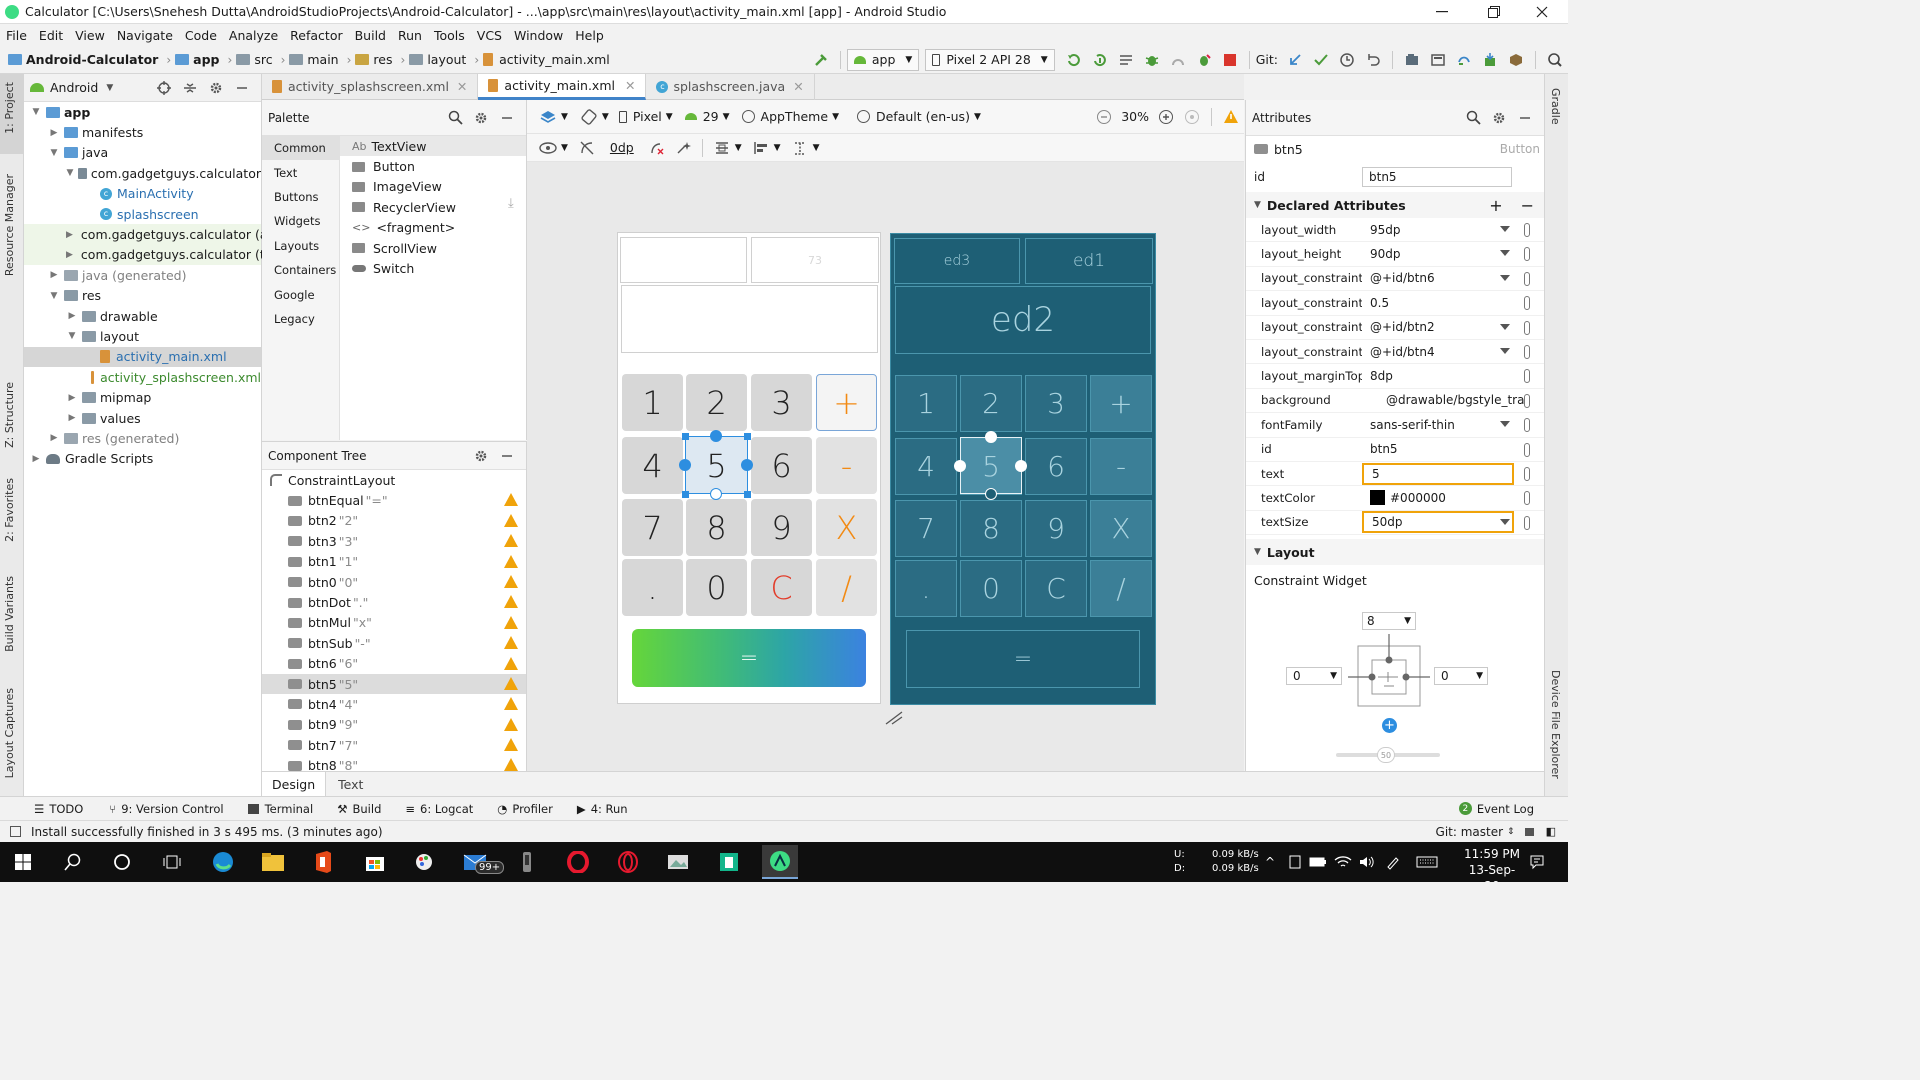 The width and height of the screenshot is (1920, 1080). I want to click on default-margin: 0dp, so click(622, 147).